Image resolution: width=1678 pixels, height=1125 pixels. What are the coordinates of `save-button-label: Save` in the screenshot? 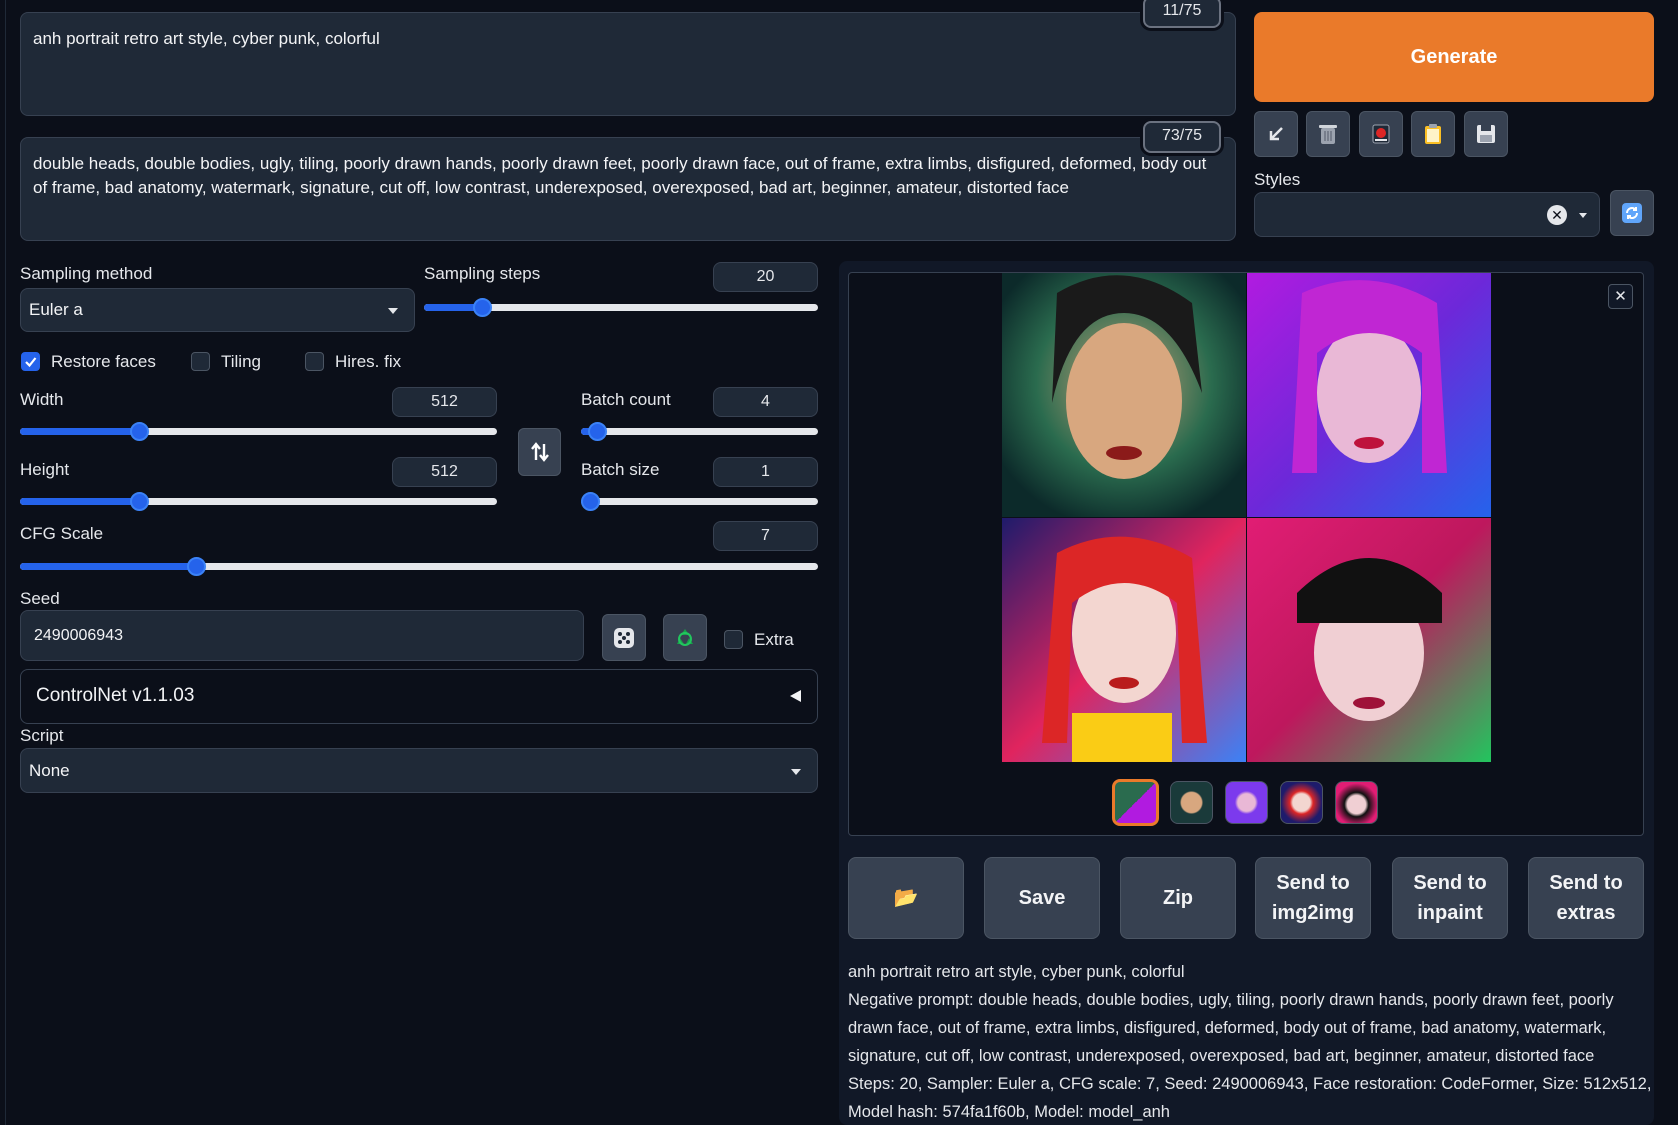 It's located at (1042, 898).